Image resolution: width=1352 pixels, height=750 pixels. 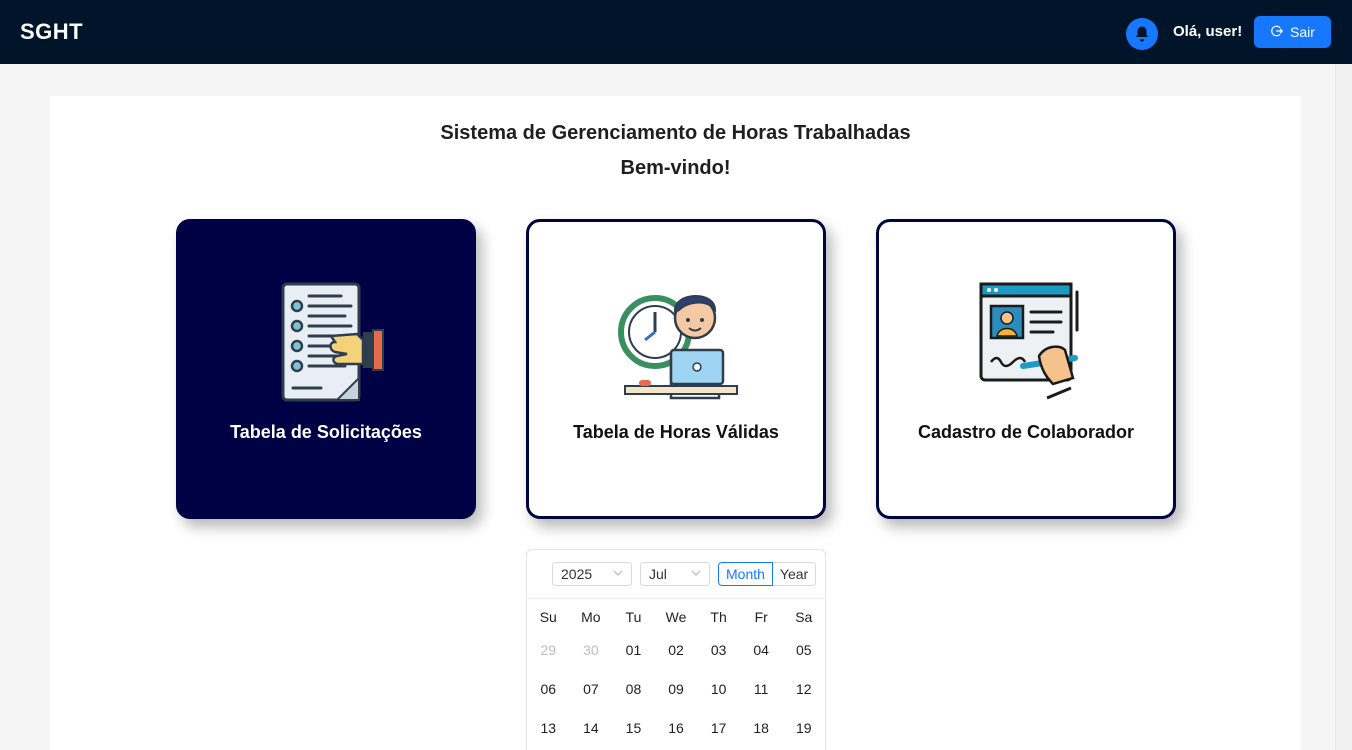 I want to click on card-cadastro-colaborador: Cadastro de Colaborador, so click(x=1026, y=369).